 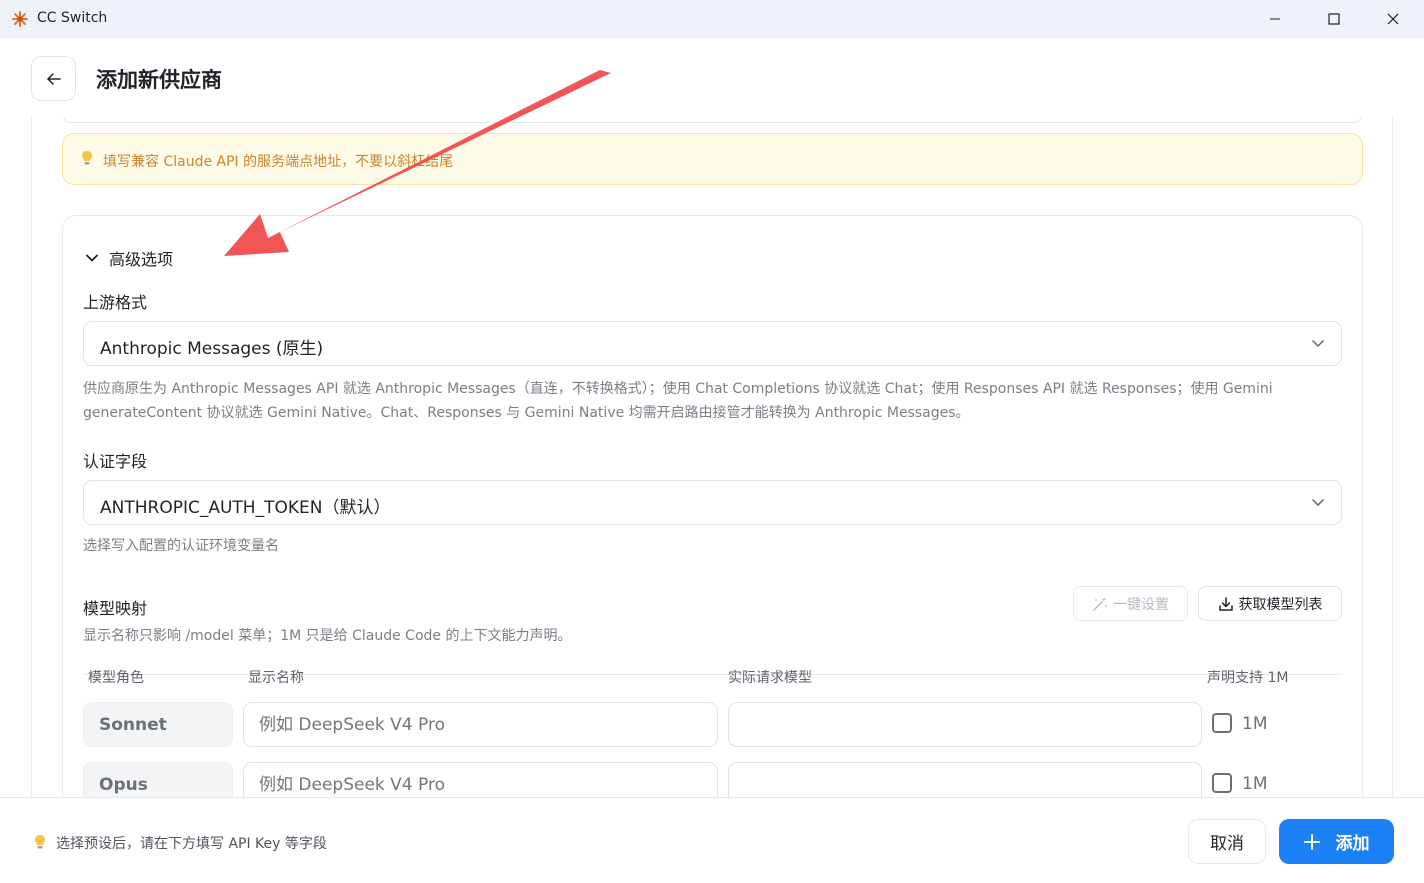 I want to click on upstream-format-select: Anthropic Messages (原生), so click(x=712, y=343).